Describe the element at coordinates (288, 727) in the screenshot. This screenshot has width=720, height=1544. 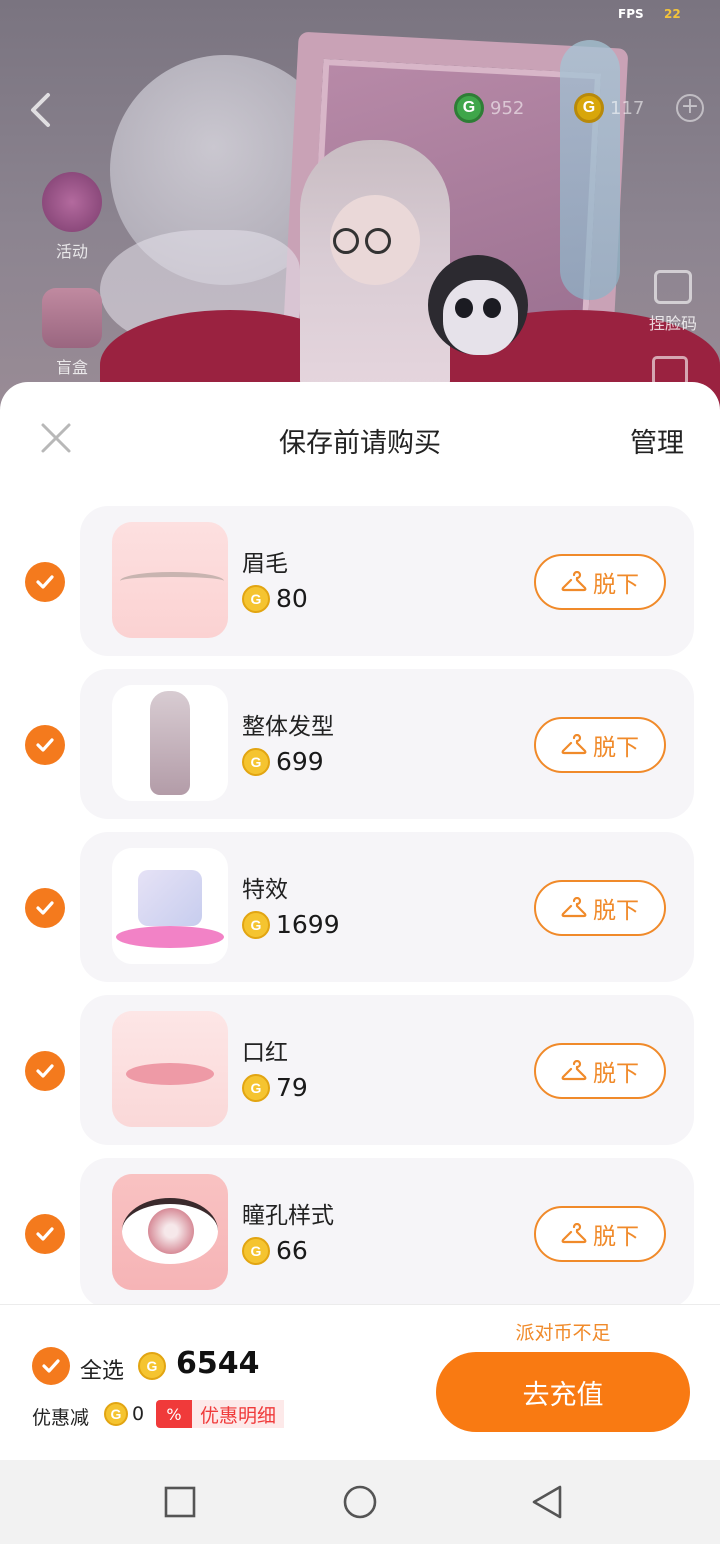
I see `item-name: 整体发型` at that location.